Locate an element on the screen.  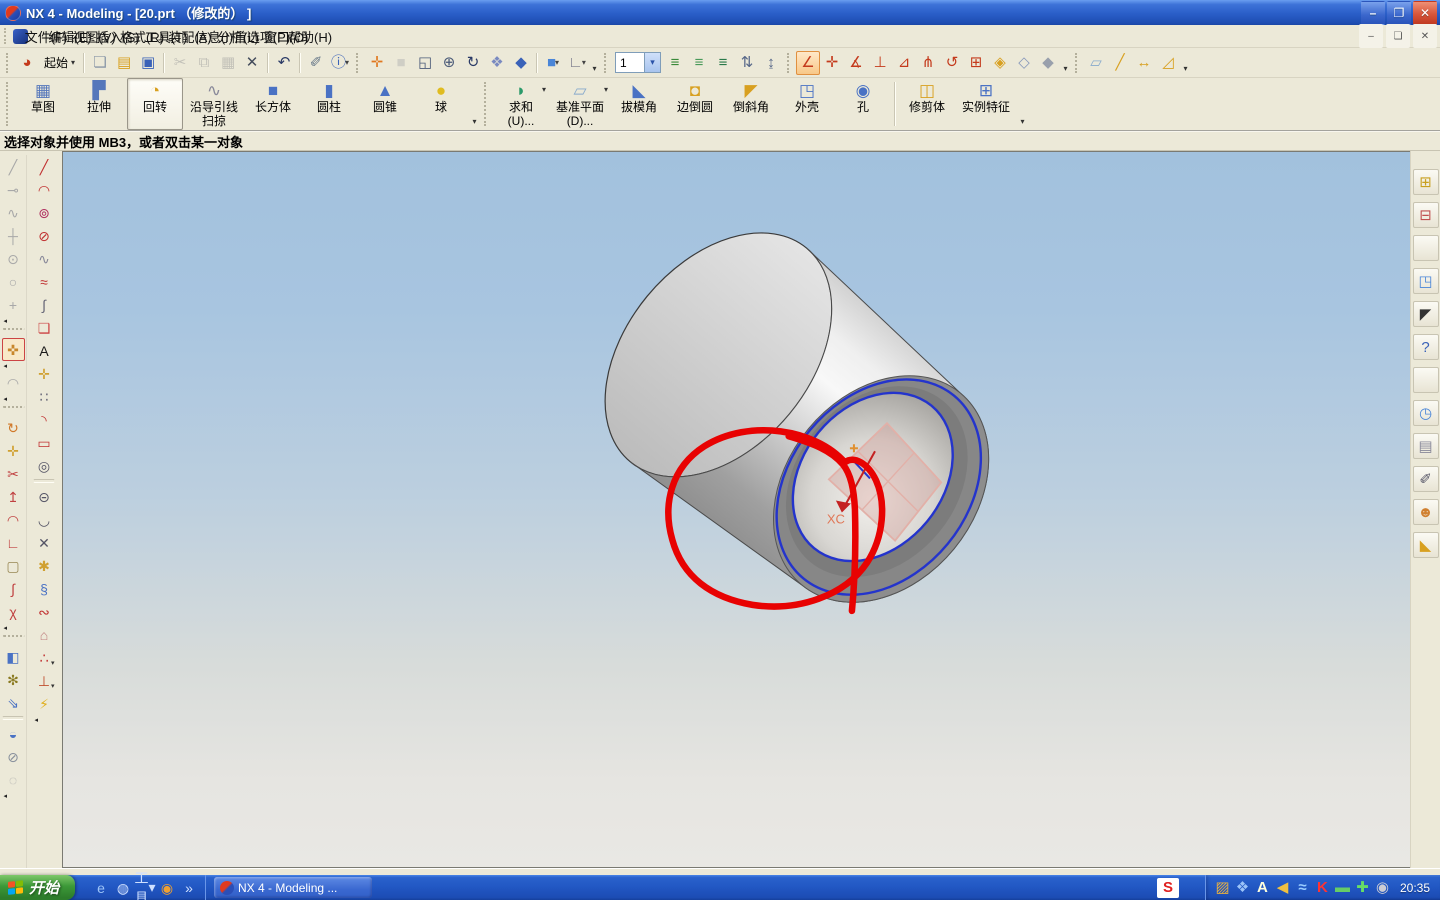
trim-curve-icon: ✂ is located at coordinates (13, 473).